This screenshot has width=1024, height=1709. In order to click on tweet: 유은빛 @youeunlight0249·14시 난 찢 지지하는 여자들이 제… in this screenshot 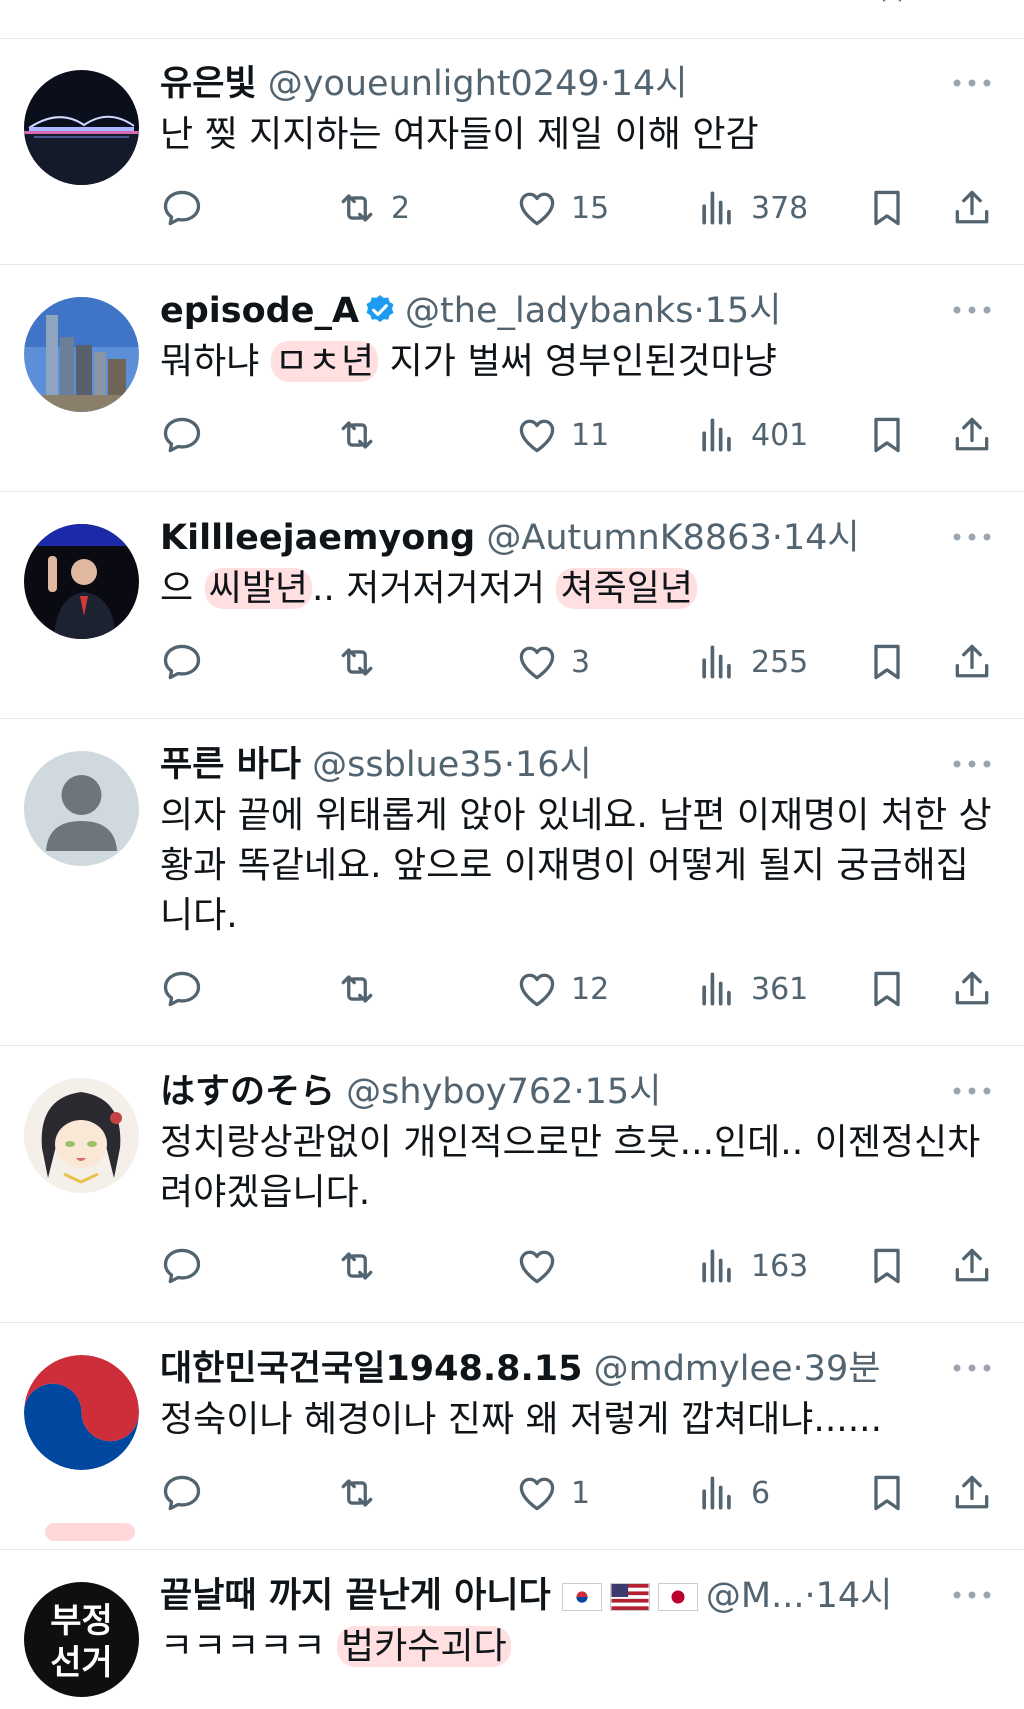, I will do `click(512, 151)`.